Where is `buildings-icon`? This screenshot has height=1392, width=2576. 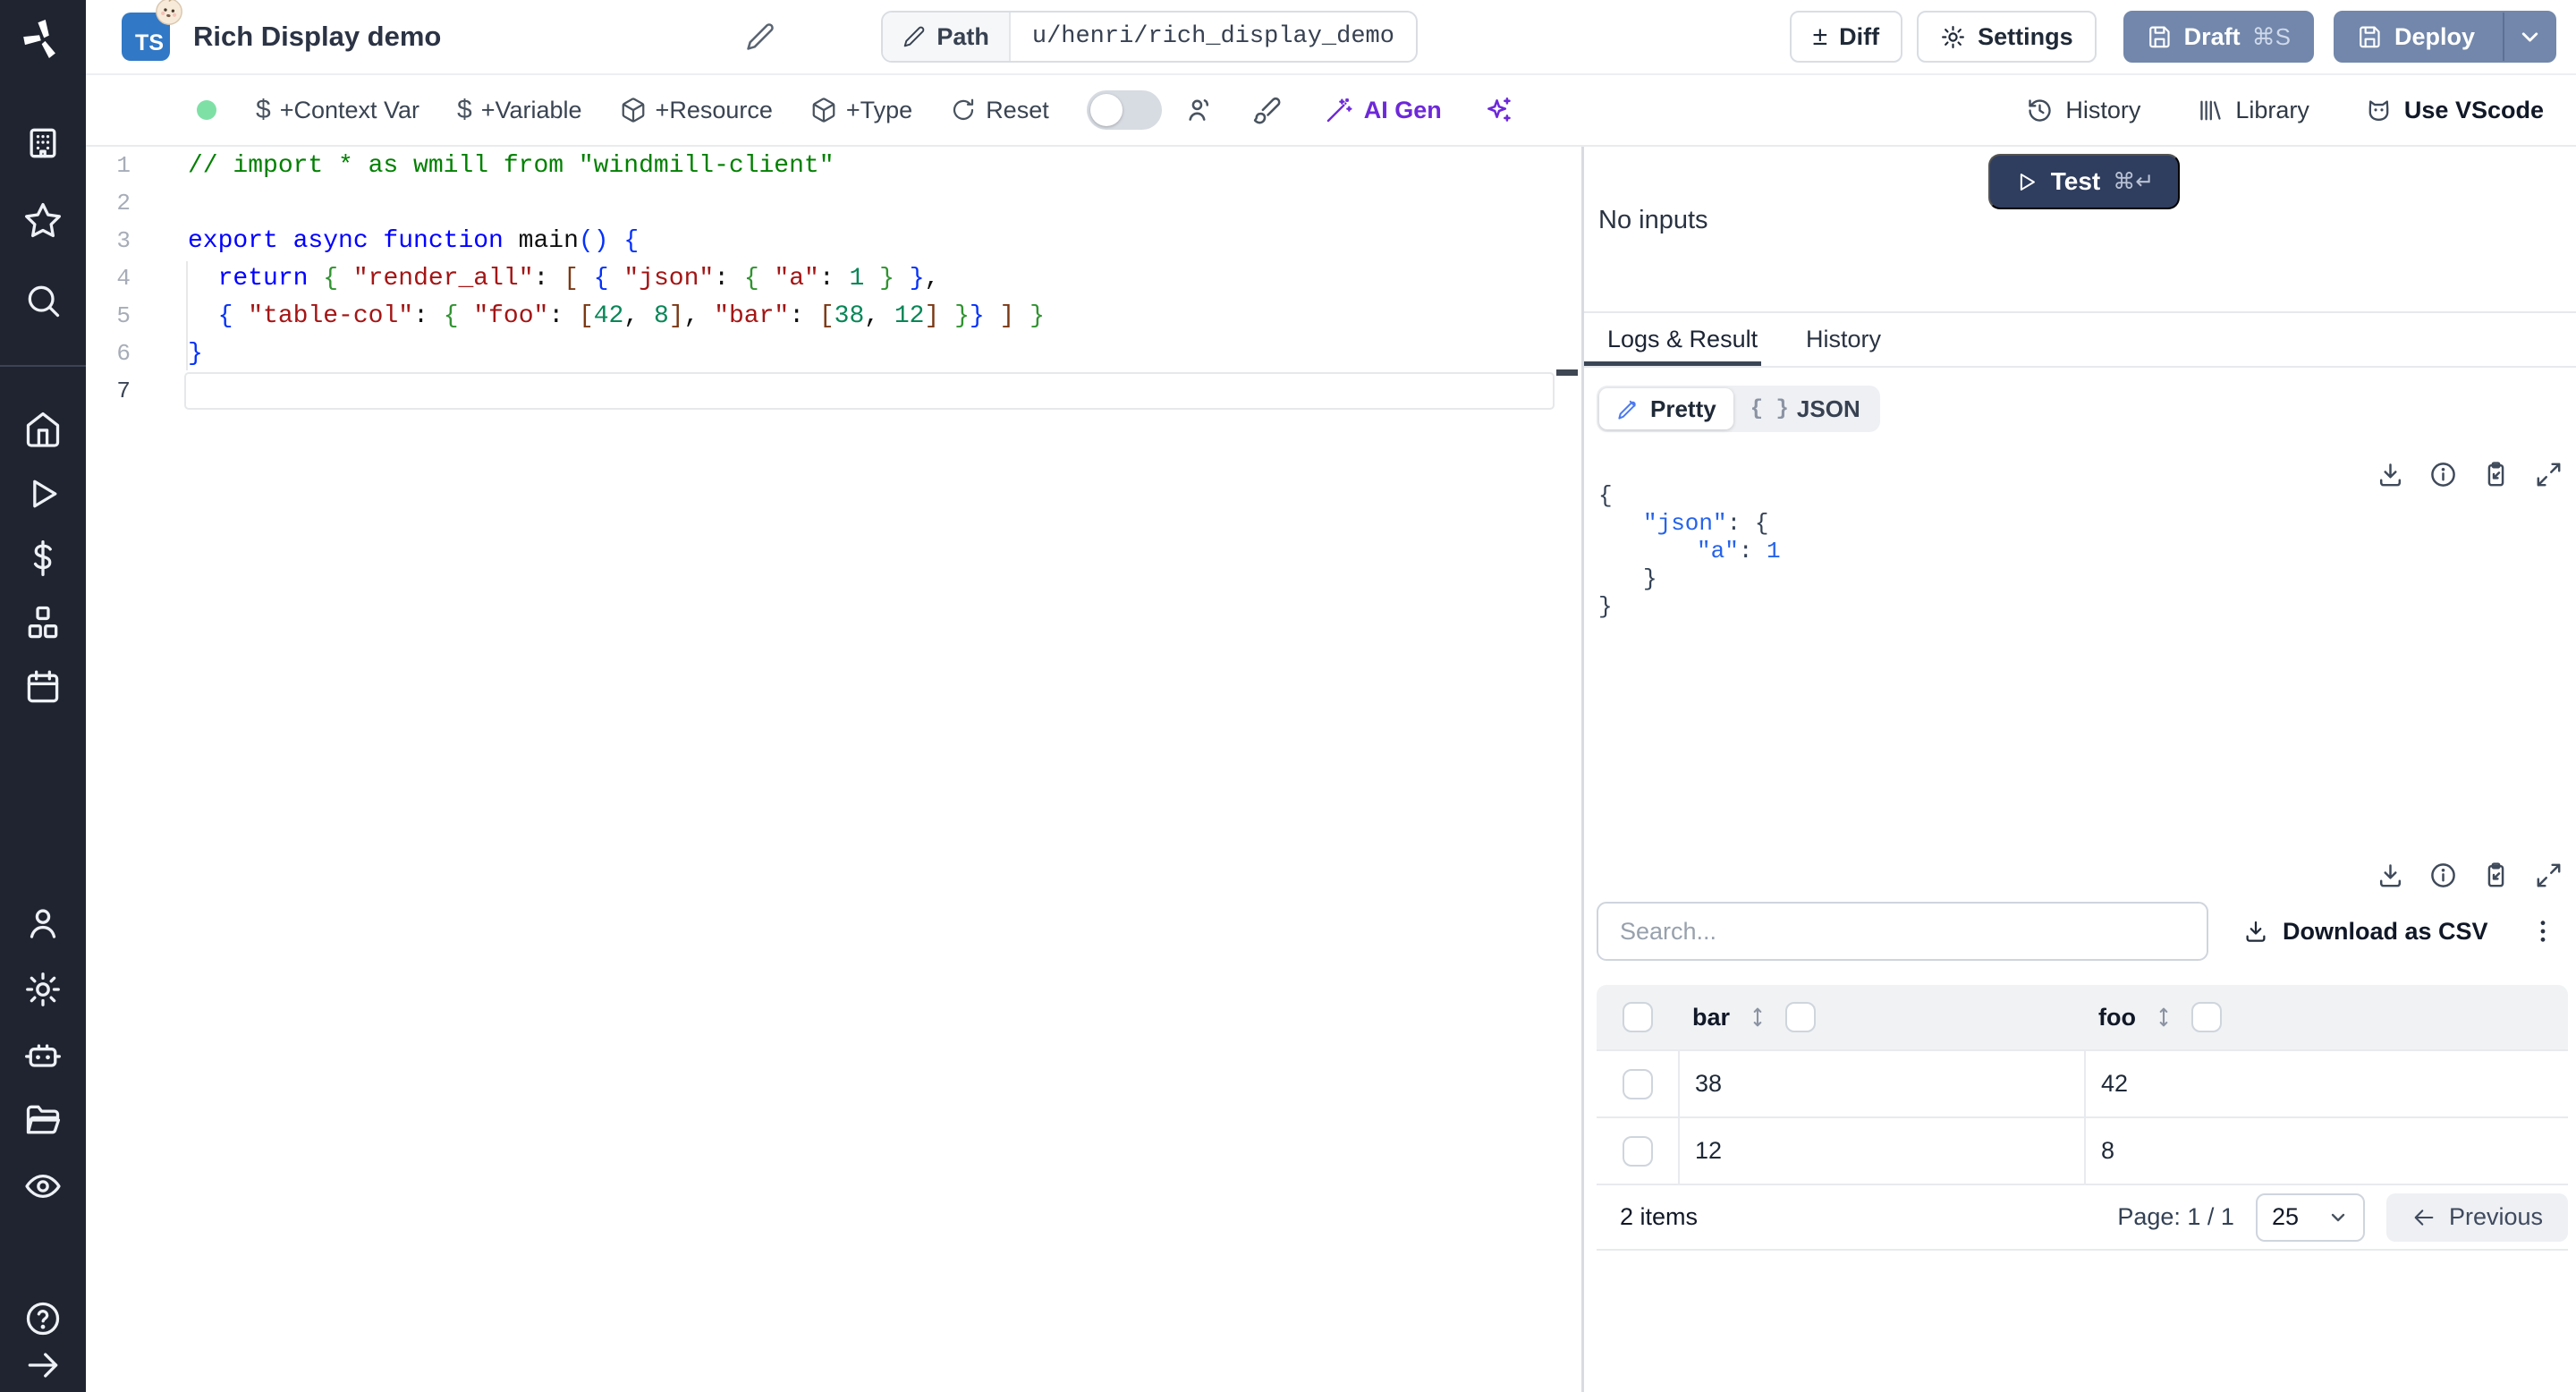
buildings-icon is located at coordinates (43, 143).